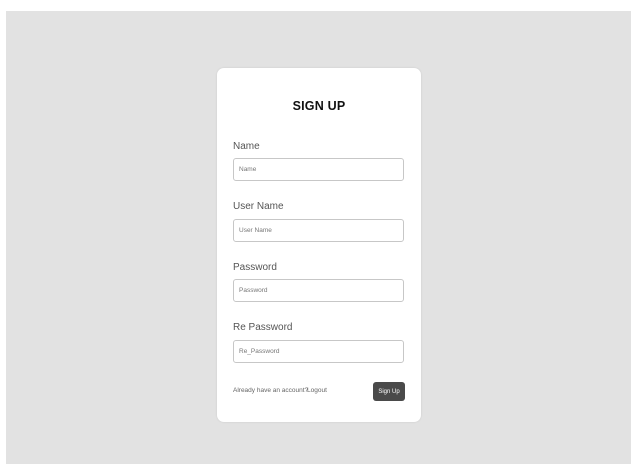 This screenshot has height=464, width=631. I want to click on name-label: Name, so click(246, 146).